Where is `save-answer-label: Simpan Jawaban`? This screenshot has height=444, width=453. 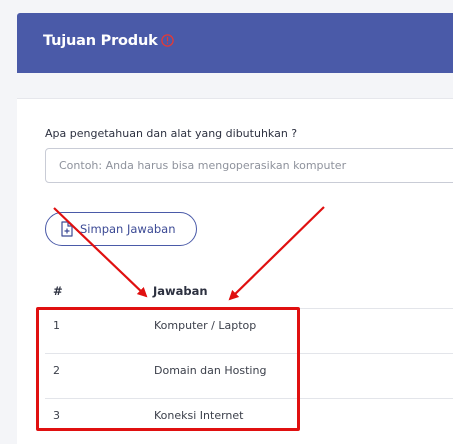
save-answer-label: Simpan Jawaban is located at coordinates (128, 229).